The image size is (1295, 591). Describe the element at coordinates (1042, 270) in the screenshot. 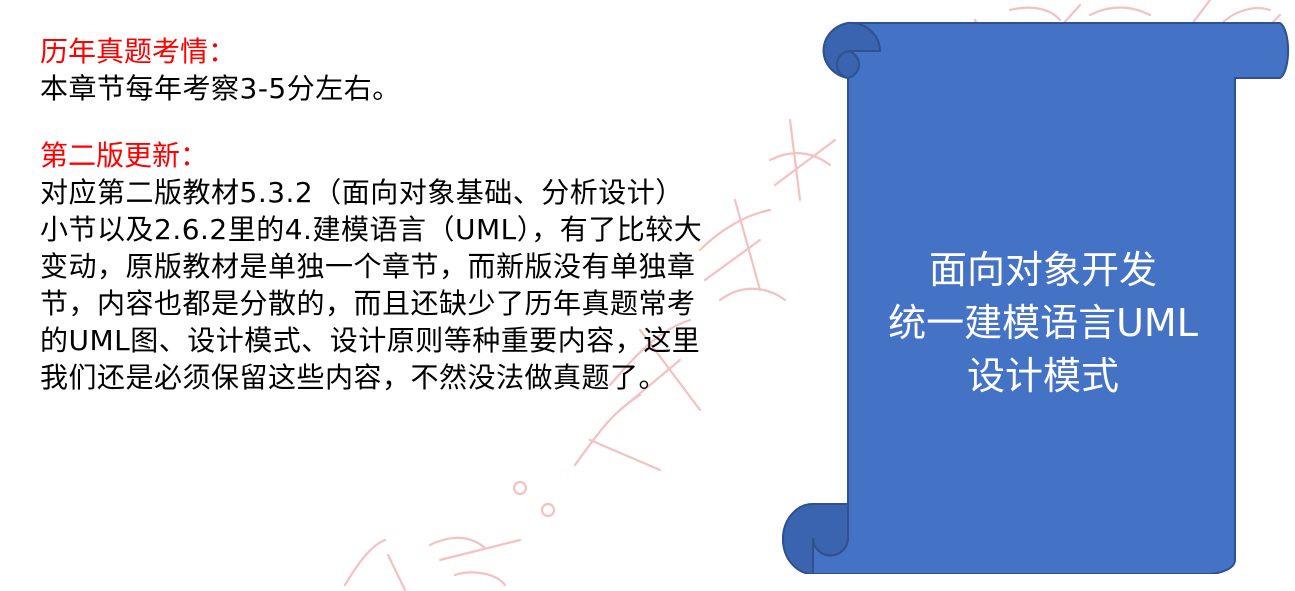

I see `scroll-line-oo-development: 面向对象开发` at that location.